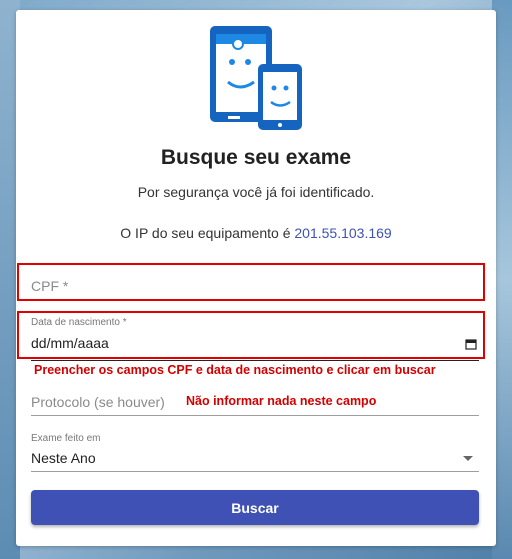 This screenshot has height=559, width=512. I want to click on buscar-button: Buscar, so click(255, 507).